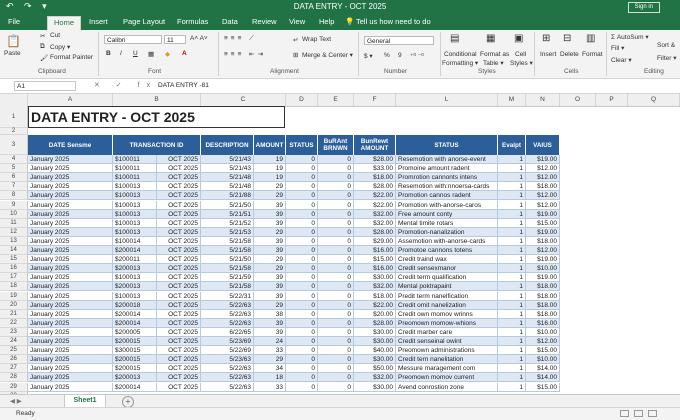  I want to click on bold-button: B, so click(108, 53).